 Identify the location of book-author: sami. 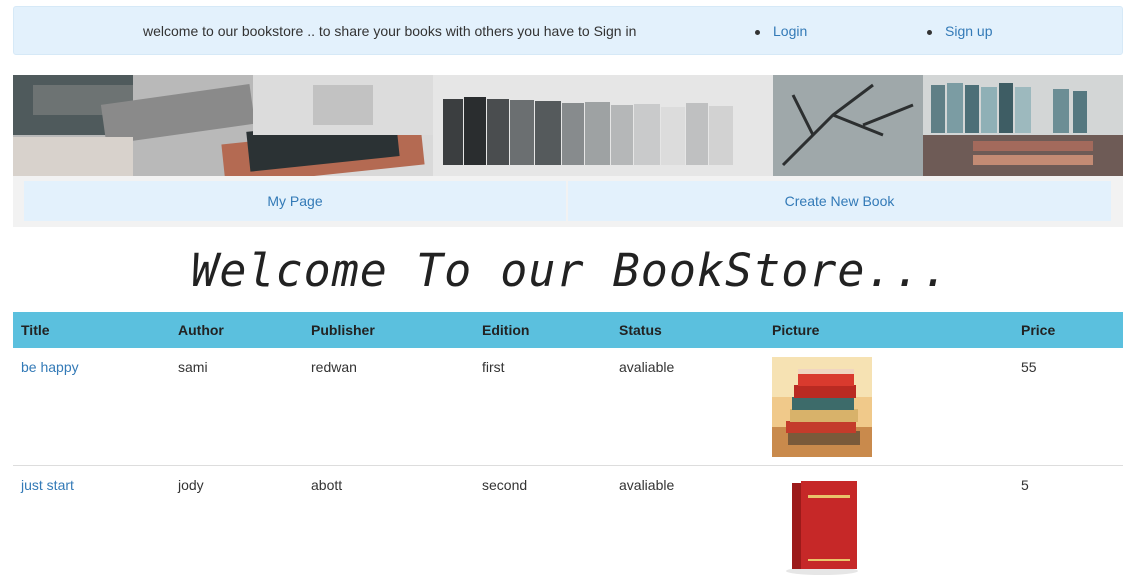
(193, 367).